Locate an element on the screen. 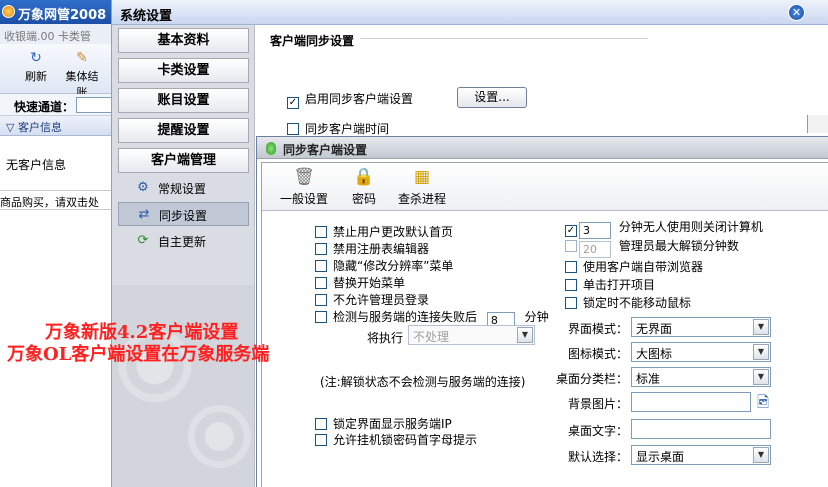 This screenshot has width=828, height=487. client-sync-panel-title: 客户端同步设置 is located at coordinates (314, 40).